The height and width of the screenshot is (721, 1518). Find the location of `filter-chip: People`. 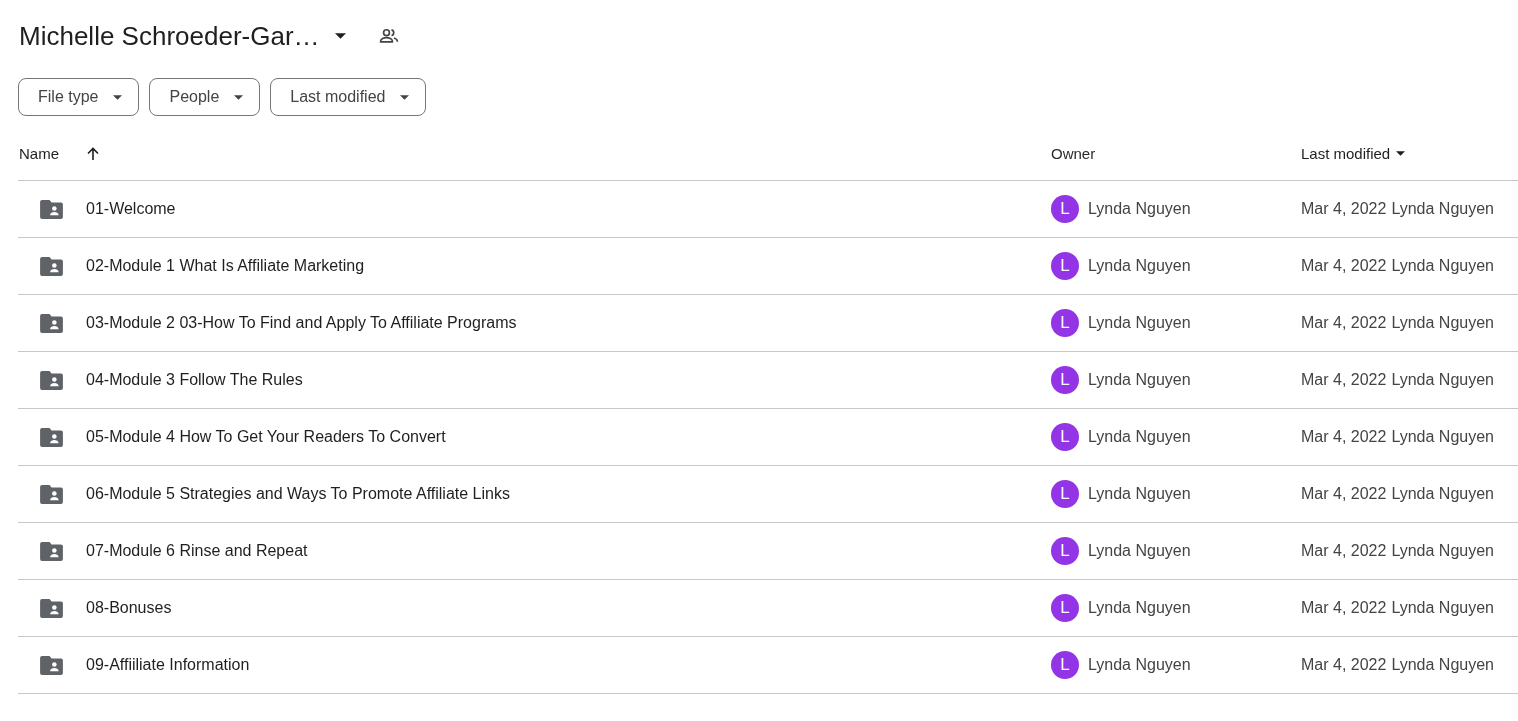

filter-chip: People is located at coordinates (205, 97).